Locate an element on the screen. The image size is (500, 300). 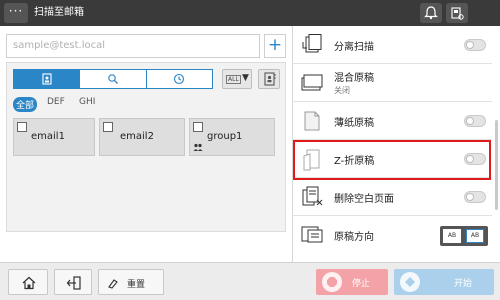
notification-button is located at coordinates (431, 13).